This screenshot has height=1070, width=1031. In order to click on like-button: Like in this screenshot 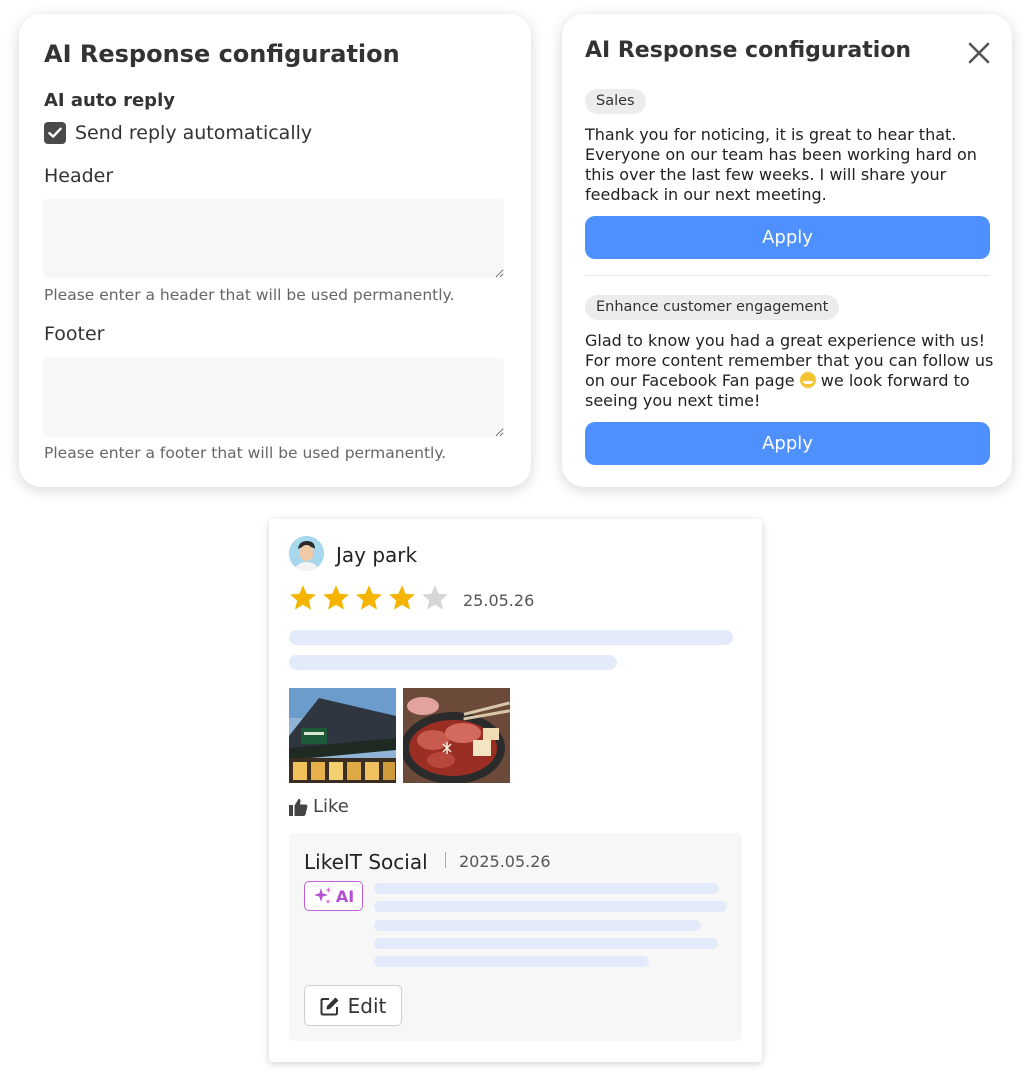, I will do `click(319, 806)`.